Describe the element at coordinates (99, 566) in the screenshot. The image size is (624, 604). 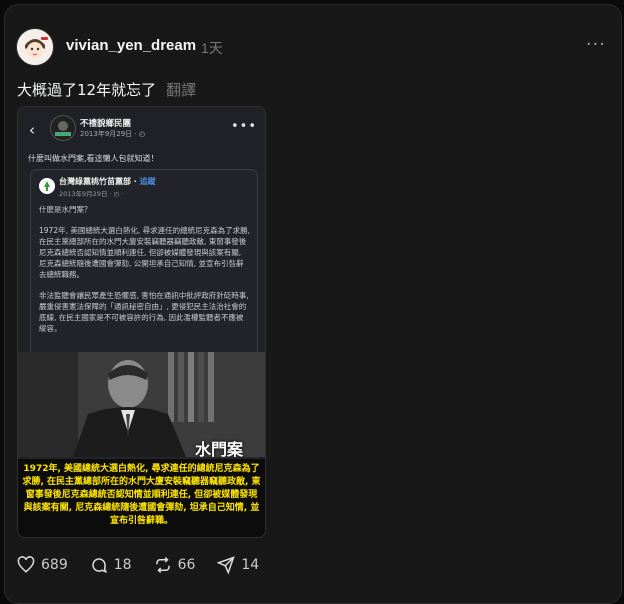
I see `comment-icon` at that location.